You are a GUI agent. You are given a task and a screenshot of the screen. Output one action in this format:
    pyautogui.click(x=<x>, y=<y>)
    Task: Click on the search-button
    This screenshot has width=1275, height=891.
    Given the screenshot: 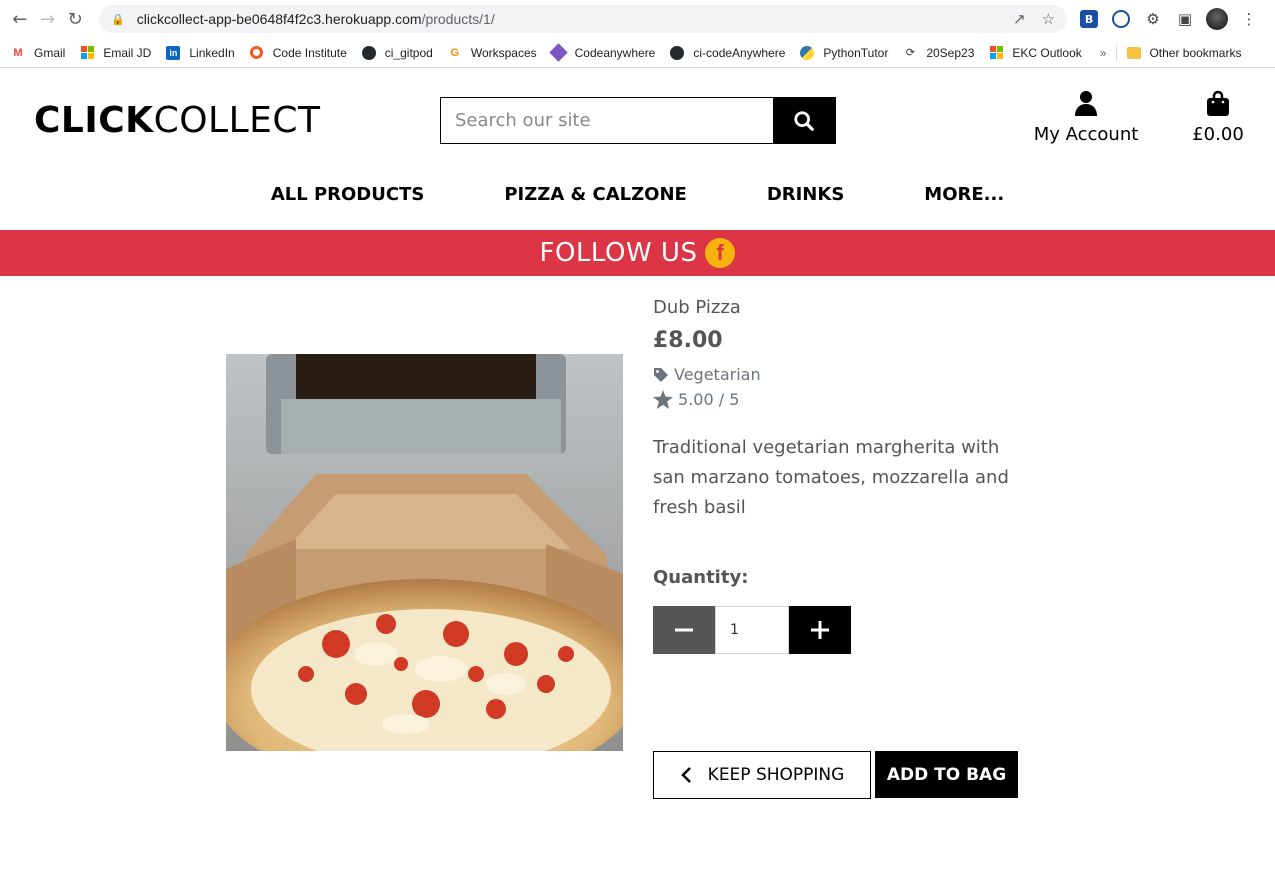 What is the action you would take?
    pyautogui.click(x=804, y=120)
    